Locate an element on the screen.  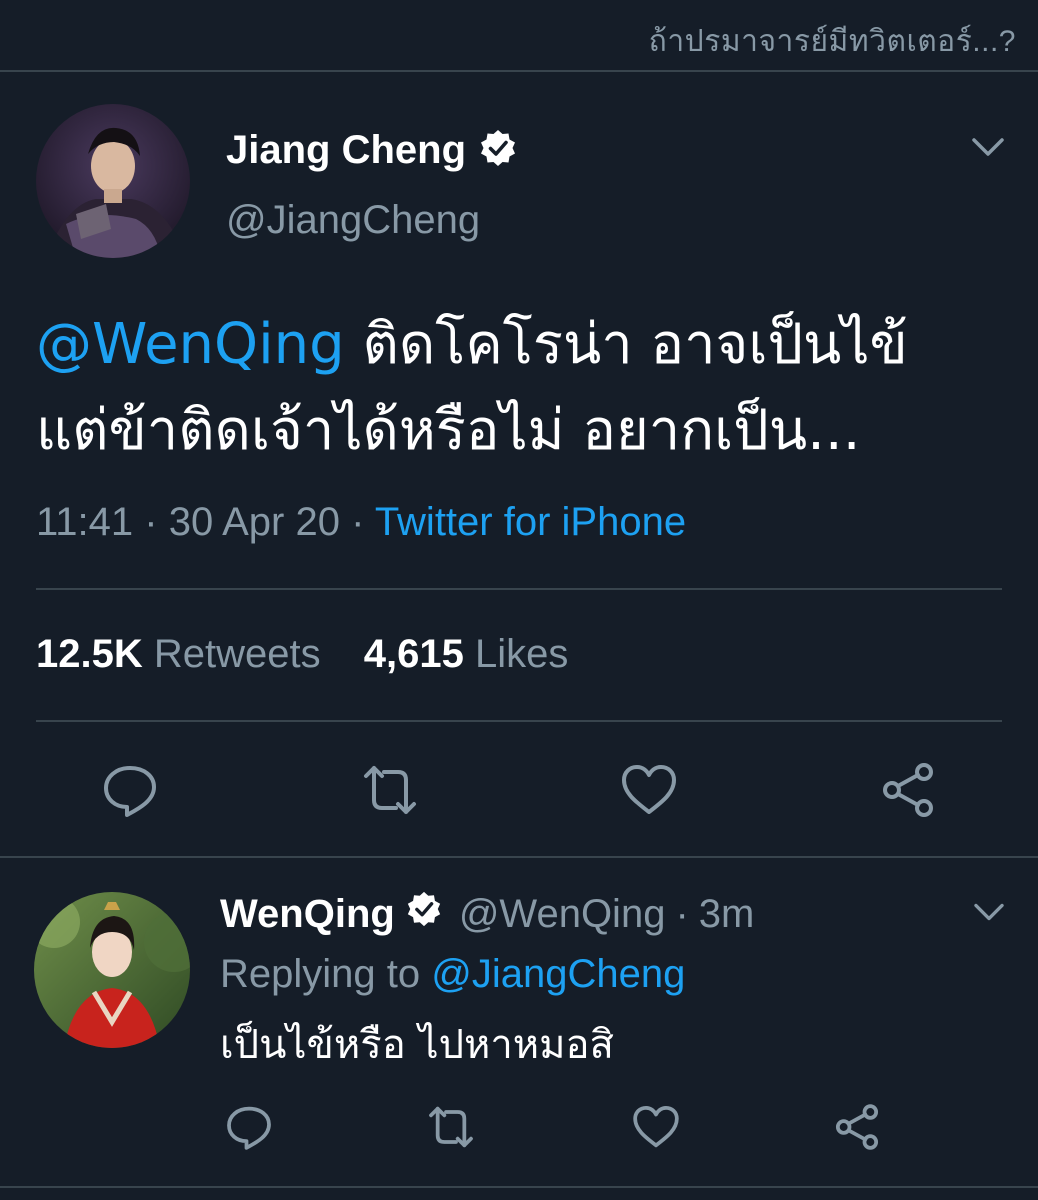
share-button is located at coordinates (908, 792).